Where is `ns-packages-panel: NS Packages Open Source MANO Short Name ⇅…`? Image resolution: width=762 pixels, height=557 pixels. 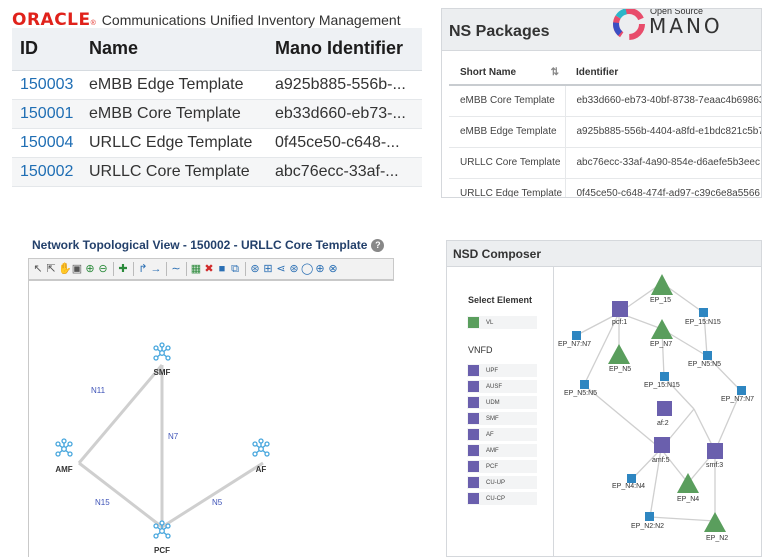
ns-packages-panel: NS Packages Open Source MANO Short Name ⇅… is located at coordinates (601, 103).